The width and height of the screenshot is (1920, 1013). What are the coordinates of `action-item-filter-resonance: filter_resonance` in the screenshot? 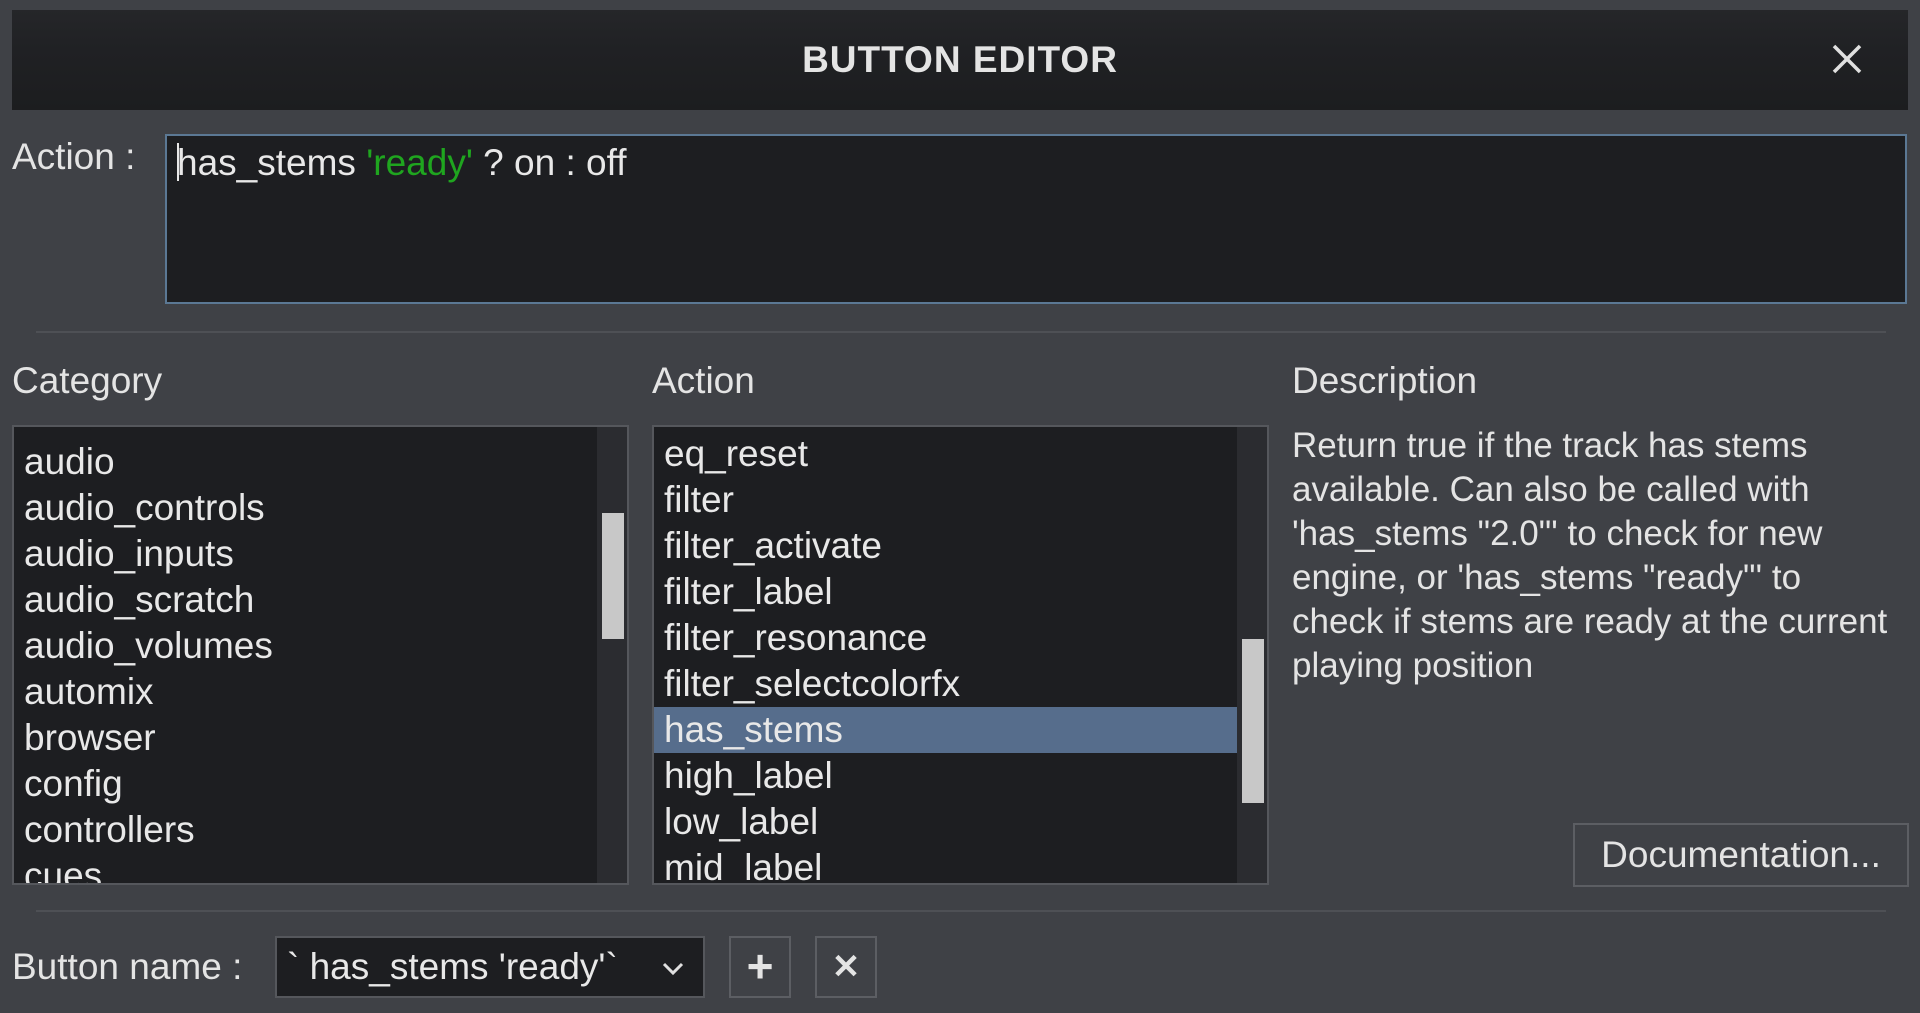 It's located at (945, 638).